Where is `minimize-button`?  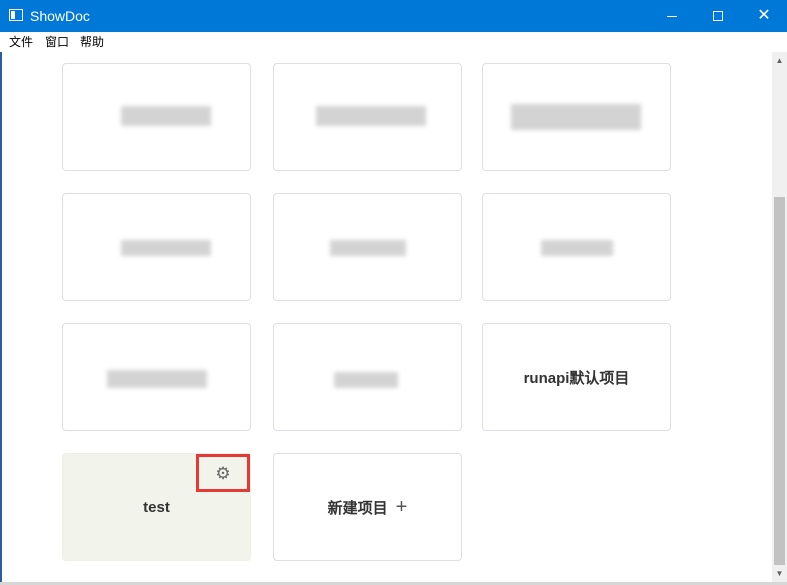 minimize-button is located at coordinates (672, 16).